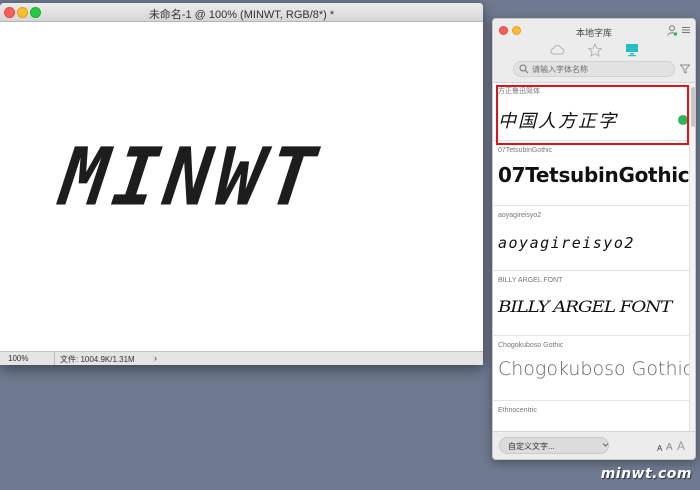 The width and height of the screenshot is (700, 490). I want to click on size-large-button: A, so click(681, 446).